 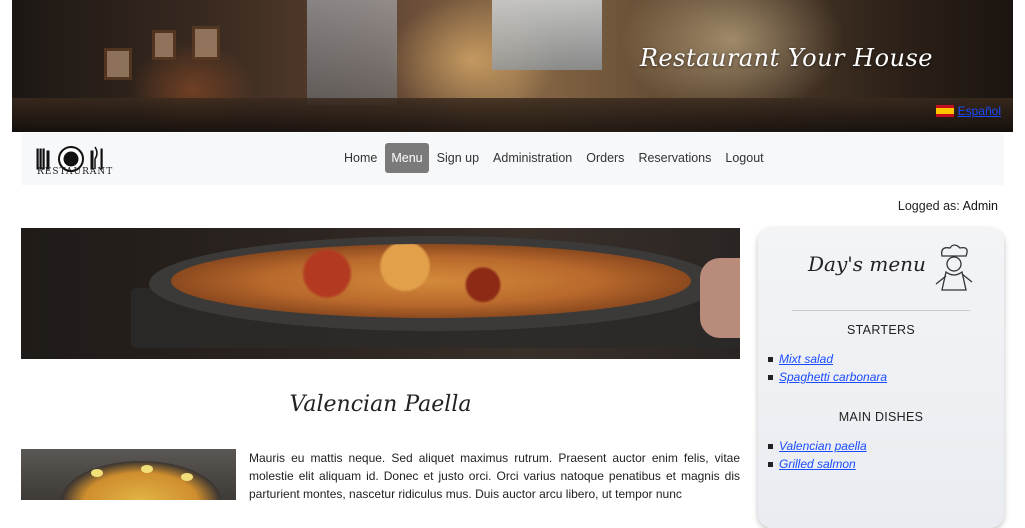 What do you see at coordinates (806, 359) in the screenshot?
I see `menu-link: Mixt salad` at bounding box center [806, 359].